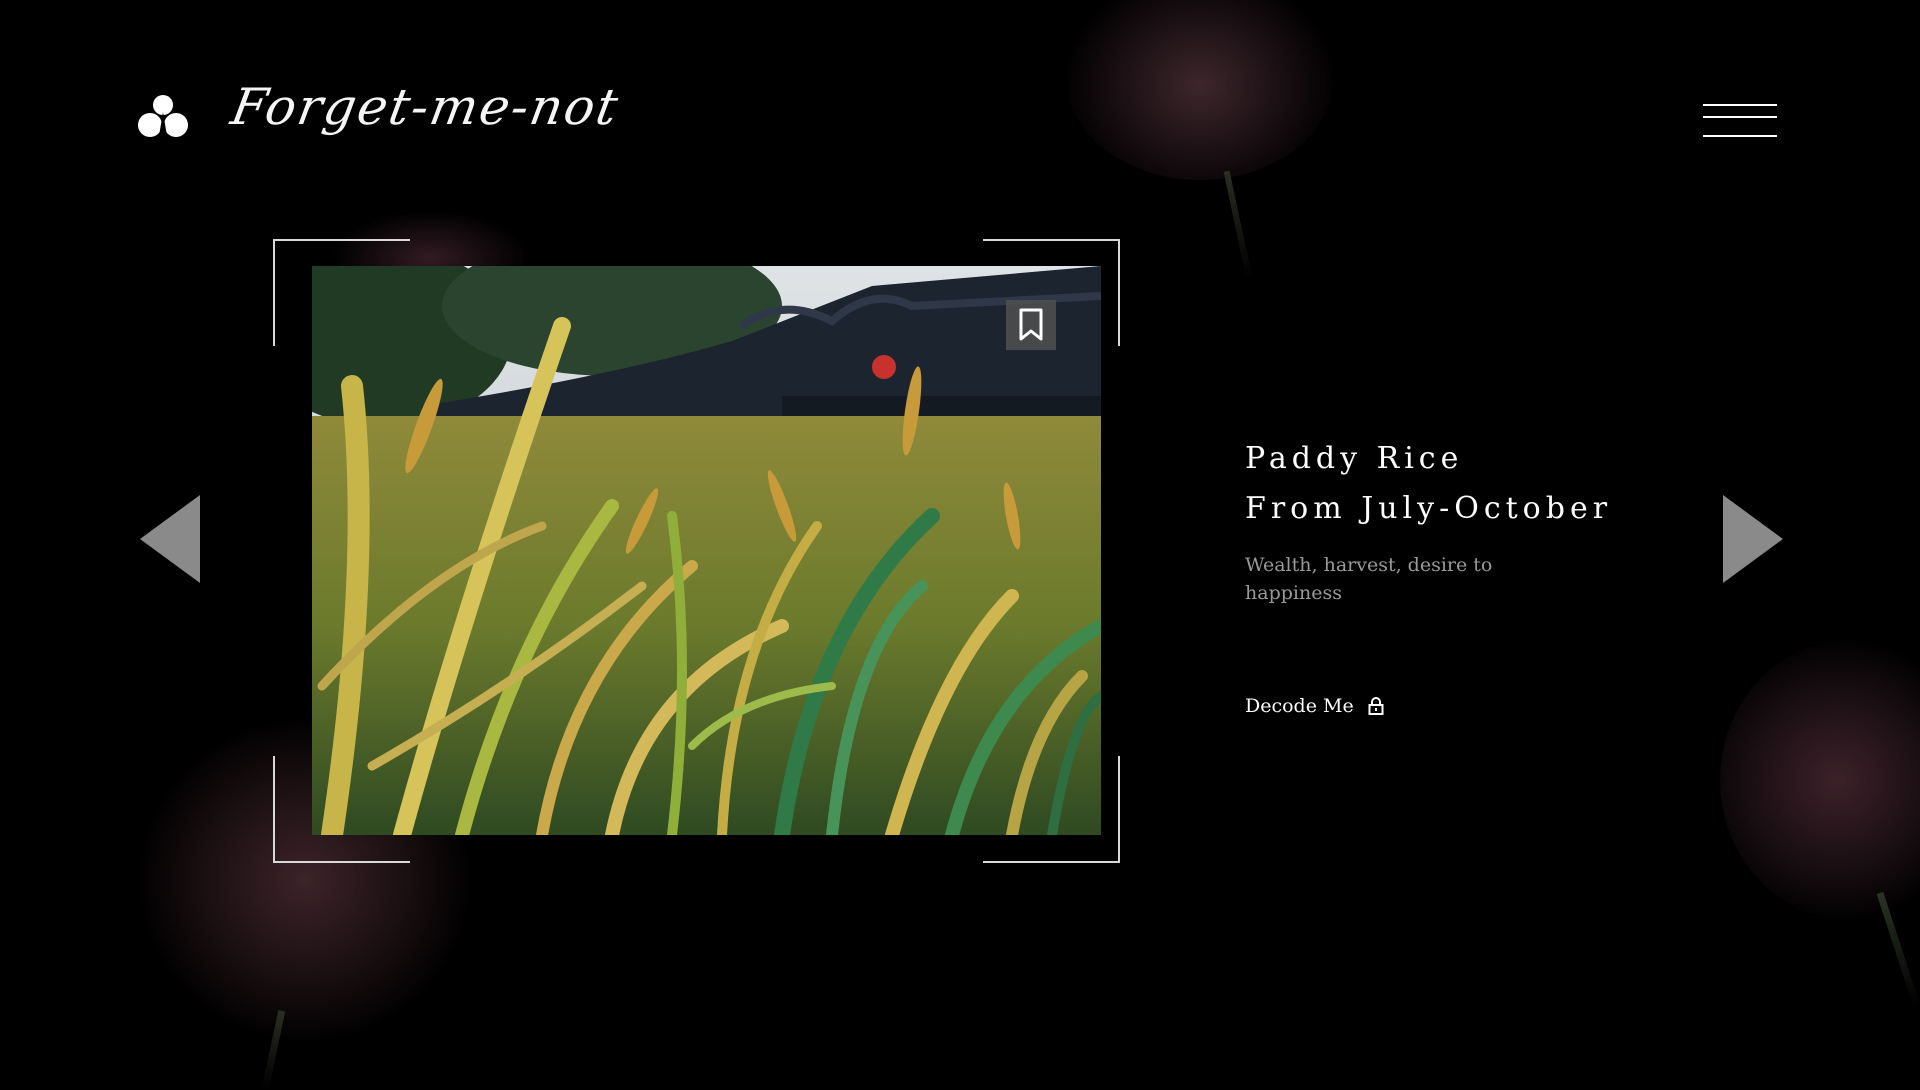 The height and width of the screenshot is (1090, 1920). Describe the element at coordinates (1376, 706) in the screenshot. I see `lock-icon` at that location.